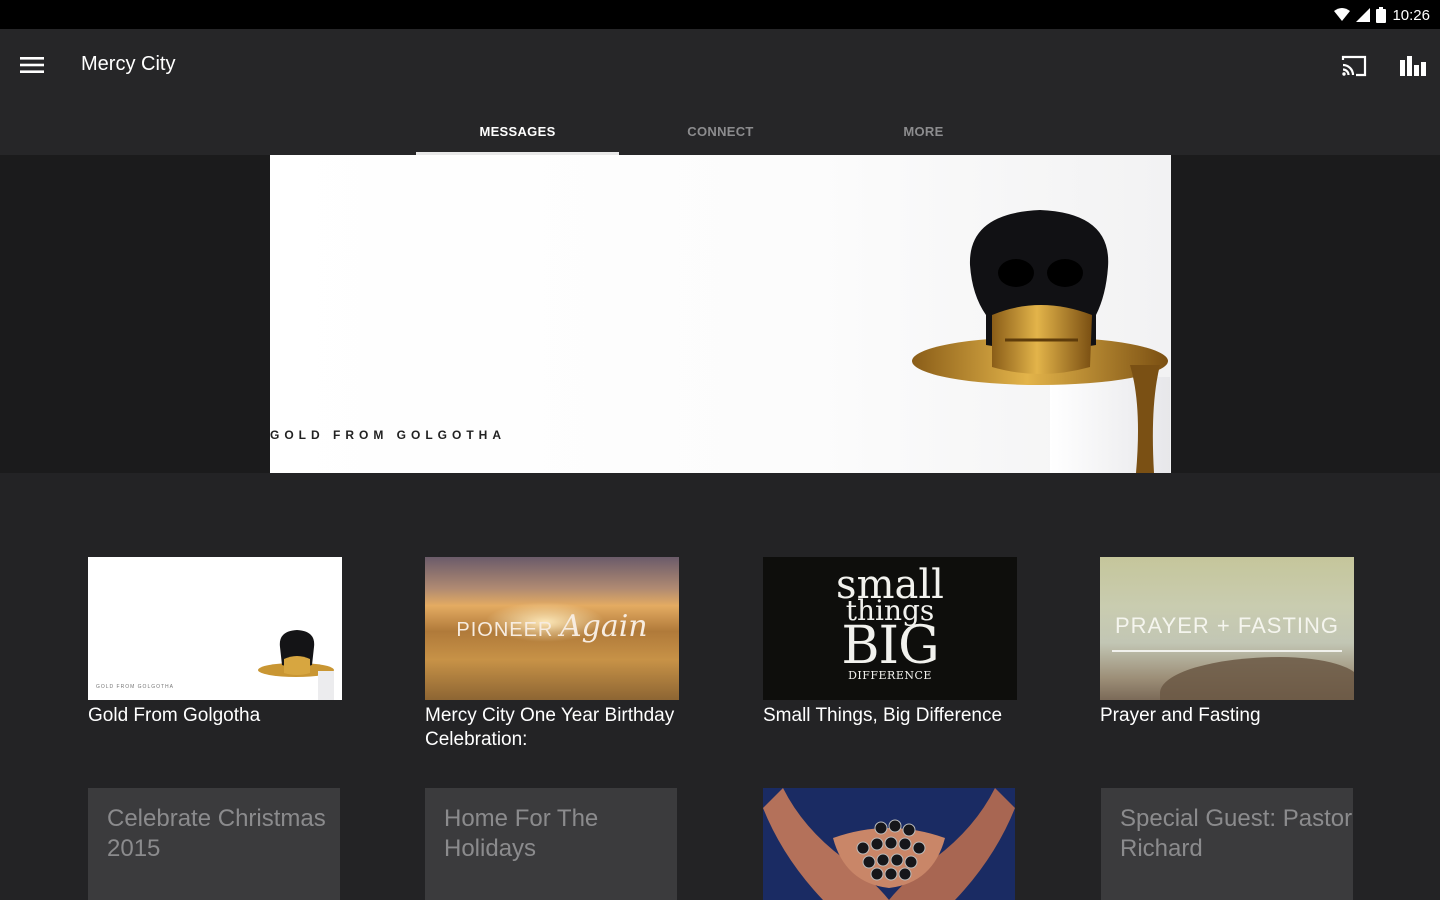  Describe the element at coordinates (923, 131) in the screenshot. I see `tab-more: MORE` at that location.